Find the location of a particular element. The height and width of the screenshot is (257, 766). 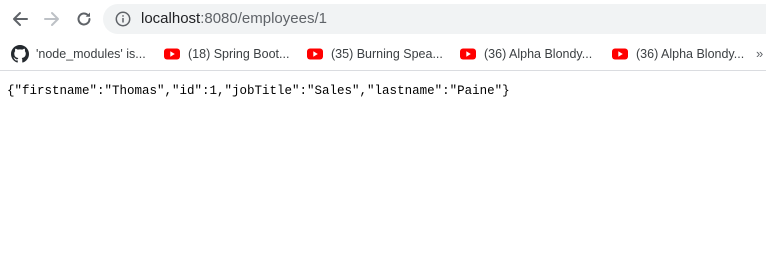

forward-button is located at coordinates (52, 19).